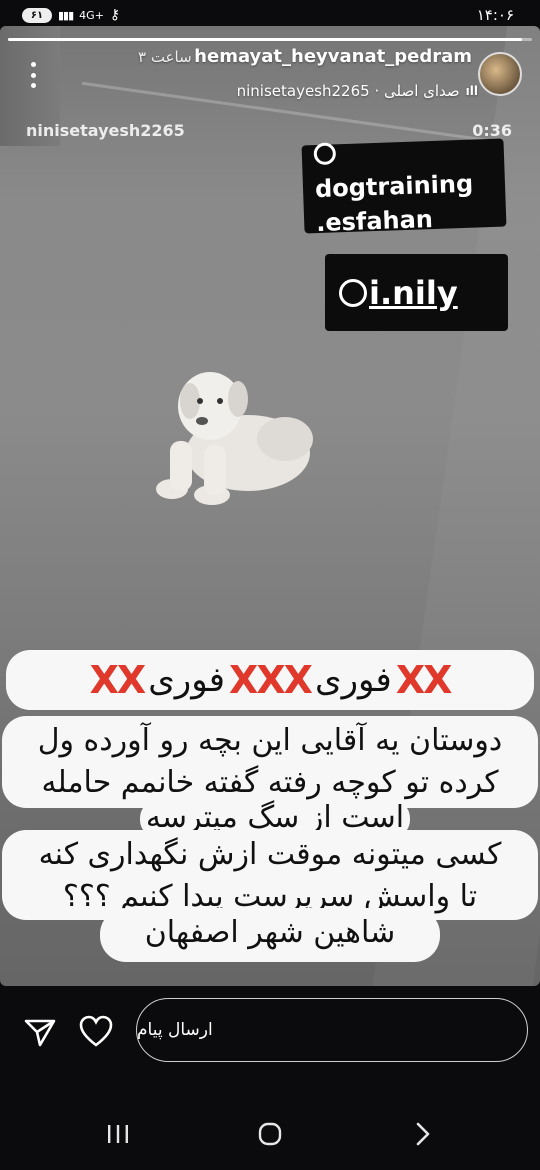 The width and height of the screenshot is (540, 1170). I want to click on recent-apps-icon, so click(118, 1134).